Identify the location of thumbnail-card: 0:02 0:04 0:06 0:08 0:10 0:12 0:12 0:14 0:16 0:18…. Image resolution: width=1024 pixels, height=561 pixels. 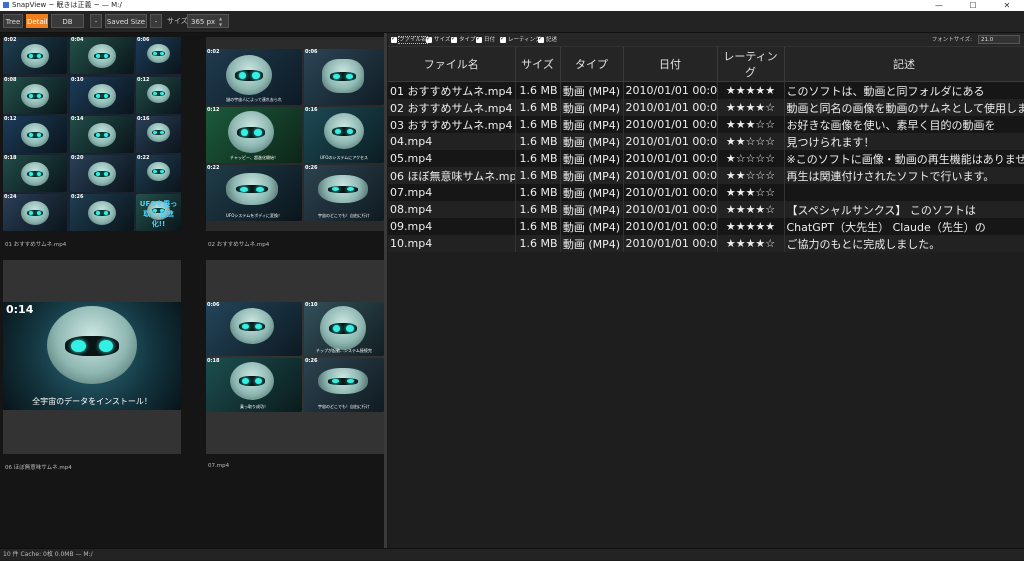
(92, 144).